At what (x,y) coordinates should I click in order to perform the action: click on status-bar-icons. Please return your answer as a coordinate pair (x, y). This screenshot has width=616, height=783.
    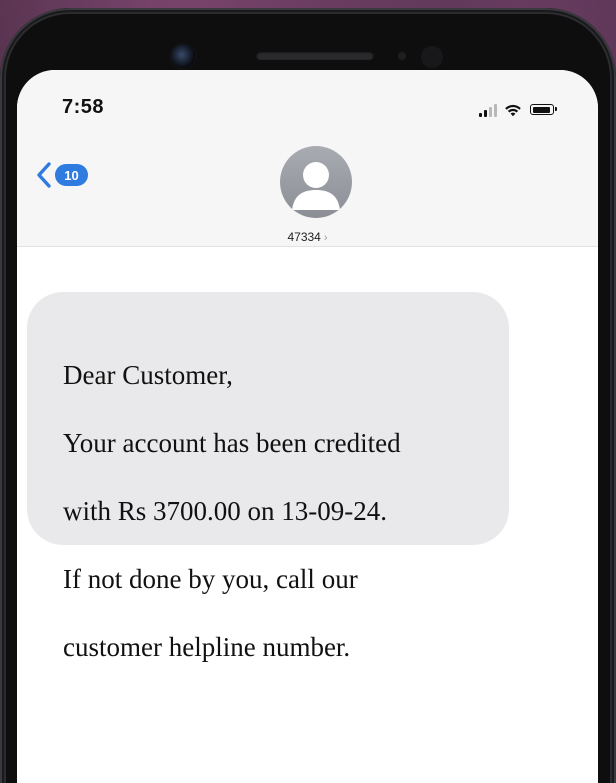
    Looking at the image, I should click on (518, 108).